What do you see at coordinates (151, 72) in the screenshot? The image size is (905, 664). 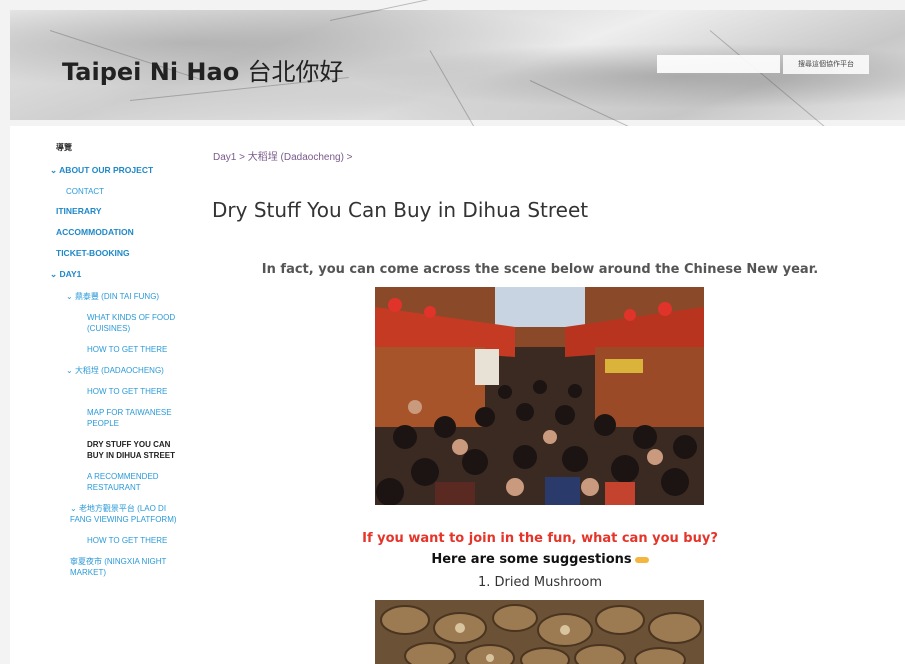 I see `site-title-latin: Taipei Ni Hao` at bounding box center [151, 72].